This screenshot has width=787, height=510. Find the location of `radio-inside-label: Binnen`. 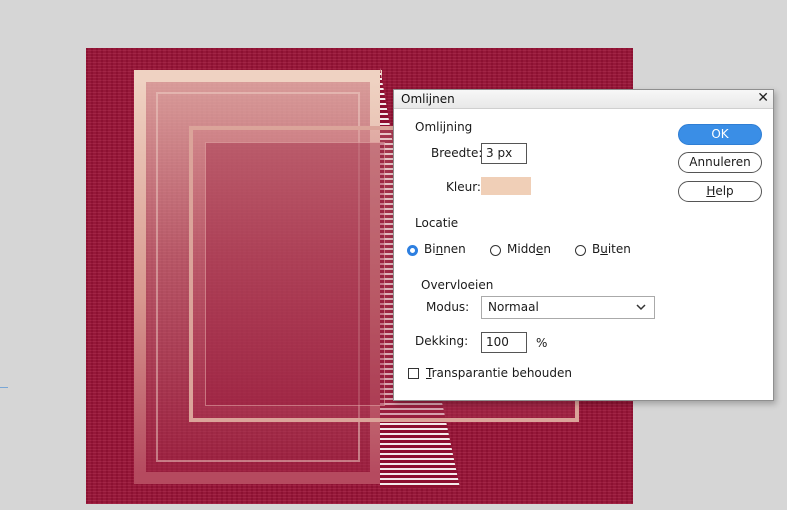

radio-inside-label: Binnen is located at coordinates (445, 249).